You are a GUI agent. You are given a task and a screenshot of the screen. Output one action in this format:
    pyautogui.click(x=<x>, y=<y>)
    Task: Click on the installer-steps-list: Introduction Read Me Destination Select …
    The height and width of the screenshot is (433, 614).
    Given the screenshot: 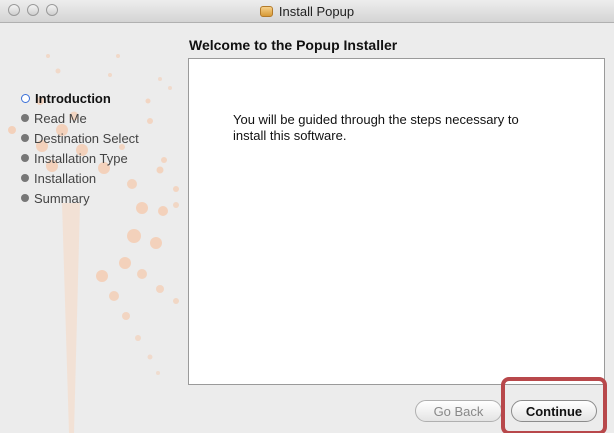 What is the action you would take?
    pyautogui.click(x=80, y=148)
    